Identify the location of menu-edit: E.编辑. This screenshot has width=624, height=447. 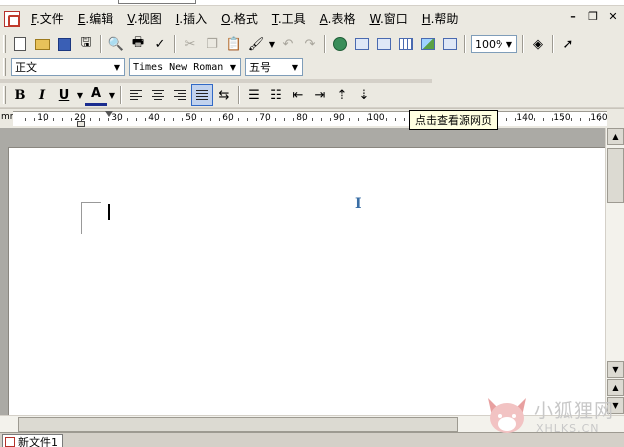
(95, 19).